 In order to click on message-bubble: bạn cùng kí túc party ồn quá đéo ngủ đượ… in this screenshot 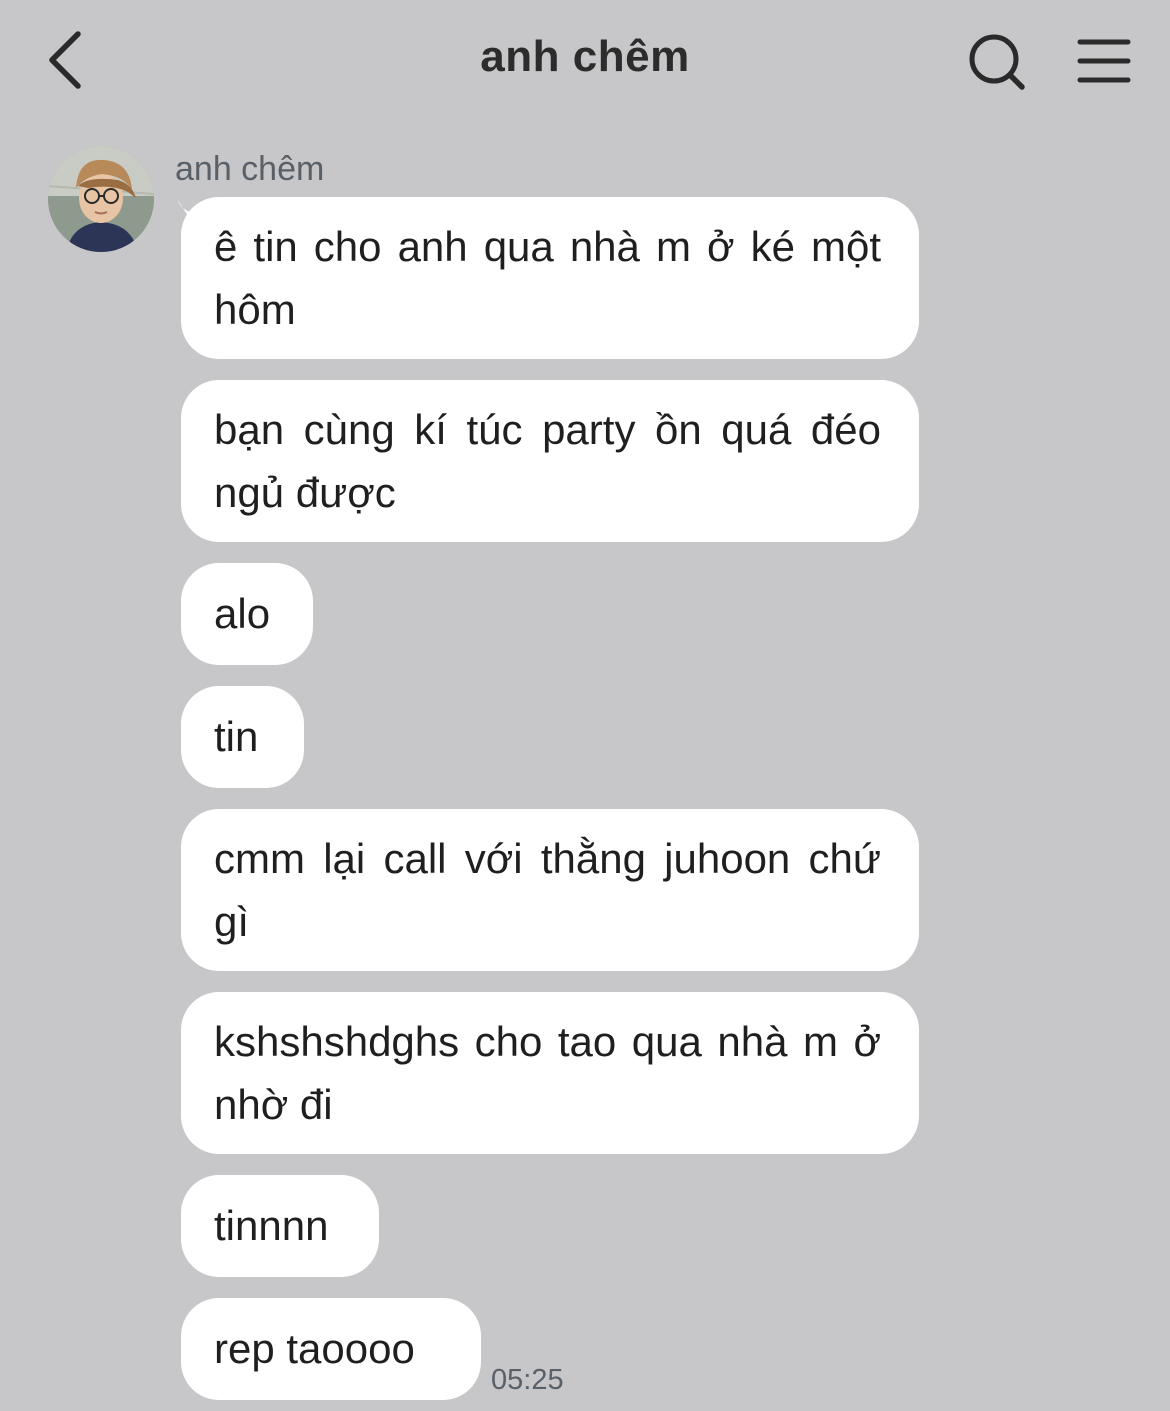, I will do `click(550, 461)`.